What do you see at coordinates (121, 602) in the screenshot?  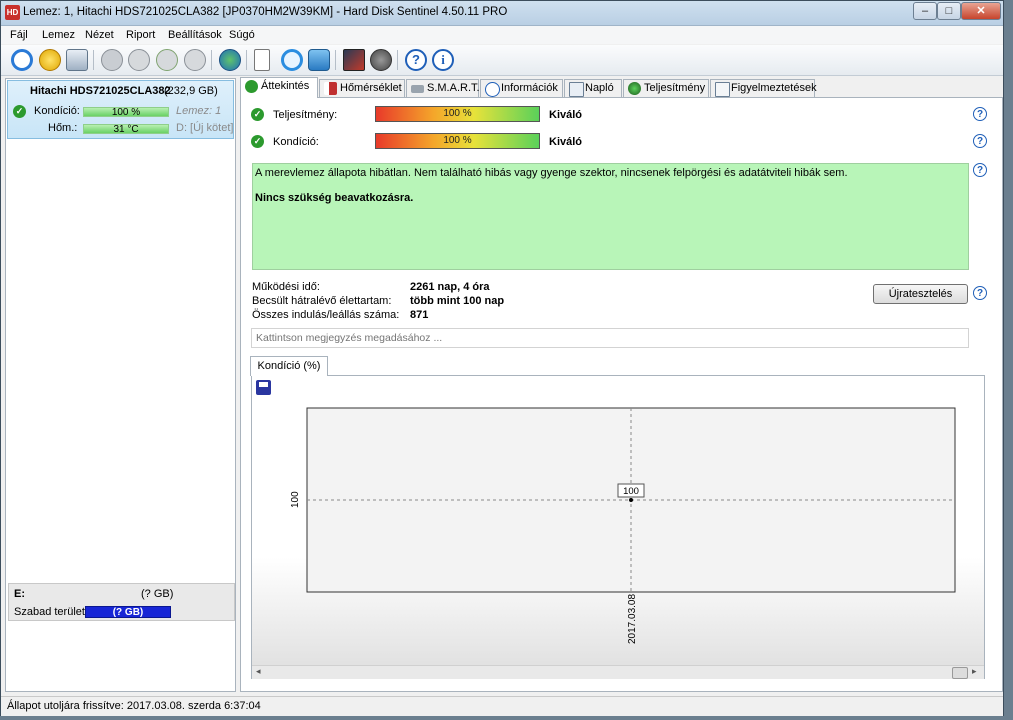 I see `partition-box: E: (? GB) Szabad terület (? GB)` at bounding box center [121, 602].